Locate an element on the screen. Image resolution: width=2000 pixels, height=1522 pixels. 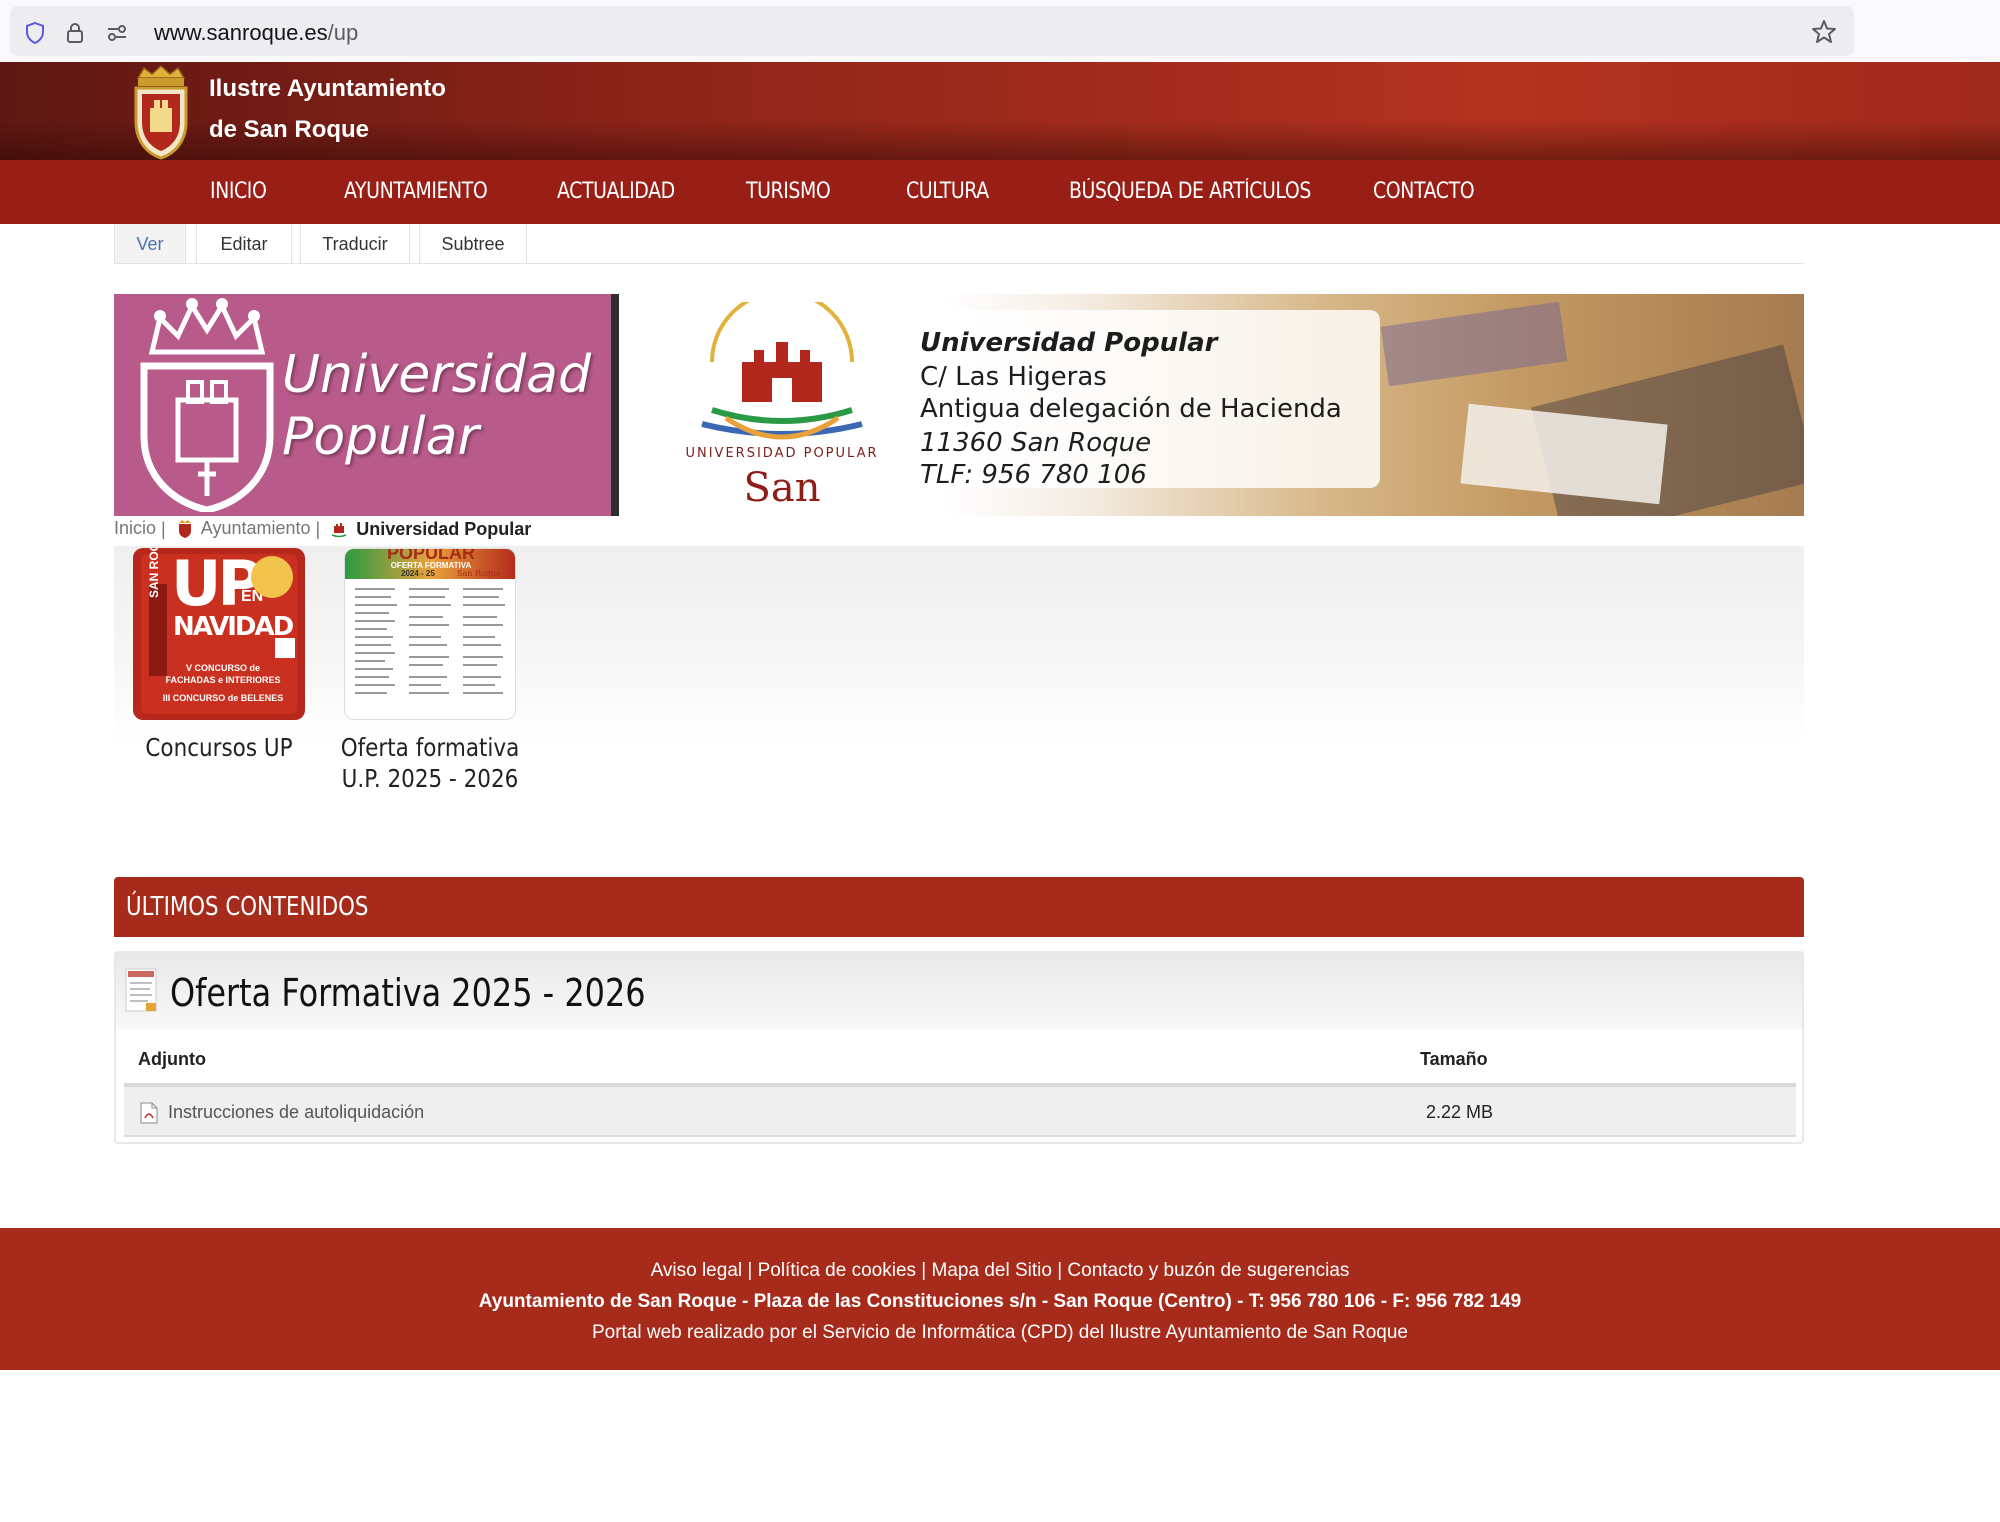
tab-editar: Editar is located at coordinates (244, 244).